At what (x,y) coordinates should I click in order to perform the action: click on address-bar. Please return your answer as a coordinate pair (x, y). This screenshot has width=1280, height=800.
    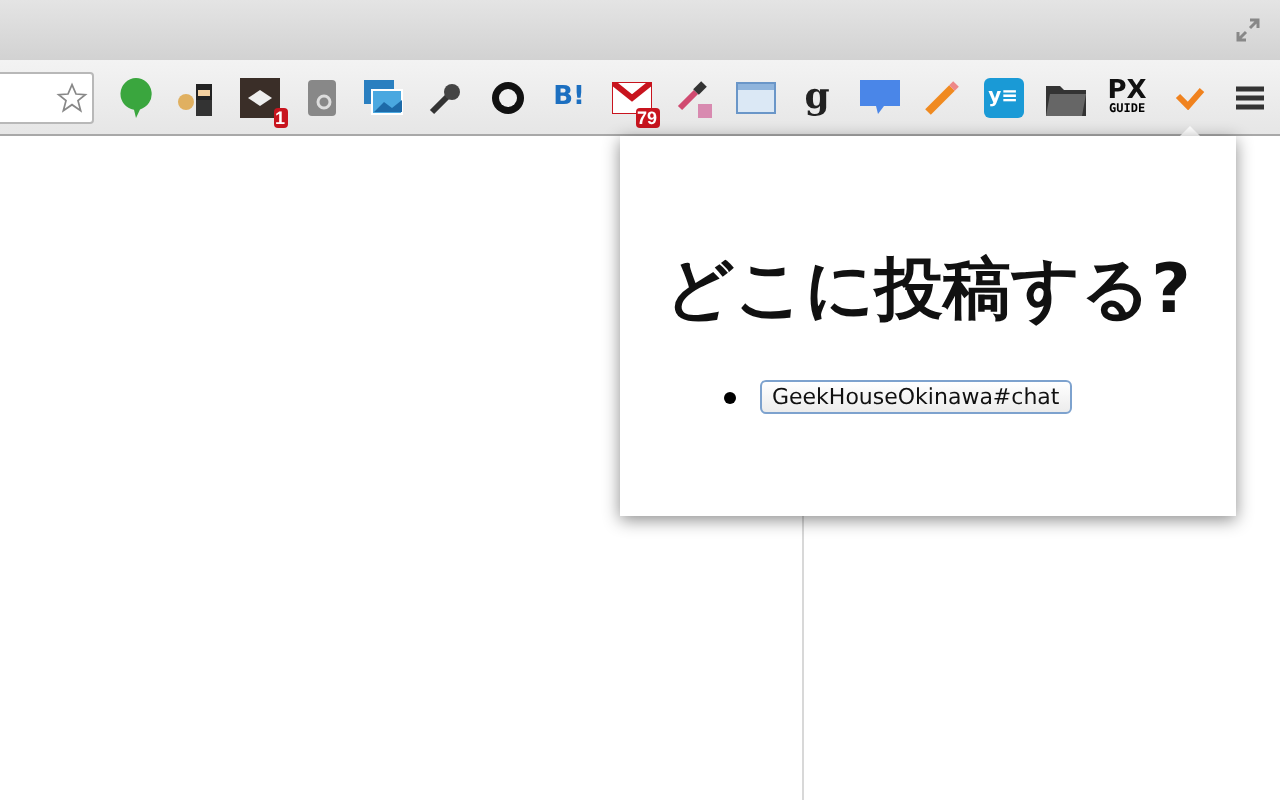
    Looking at the image, I should click on (47, 97).